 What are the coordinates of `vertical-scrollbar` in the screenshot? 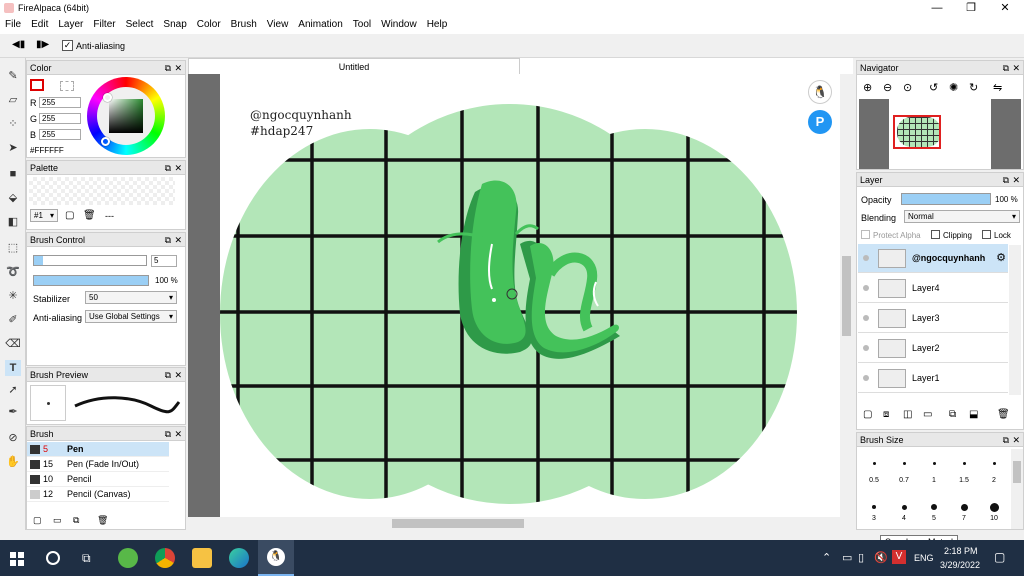 It's located at (846, 295).